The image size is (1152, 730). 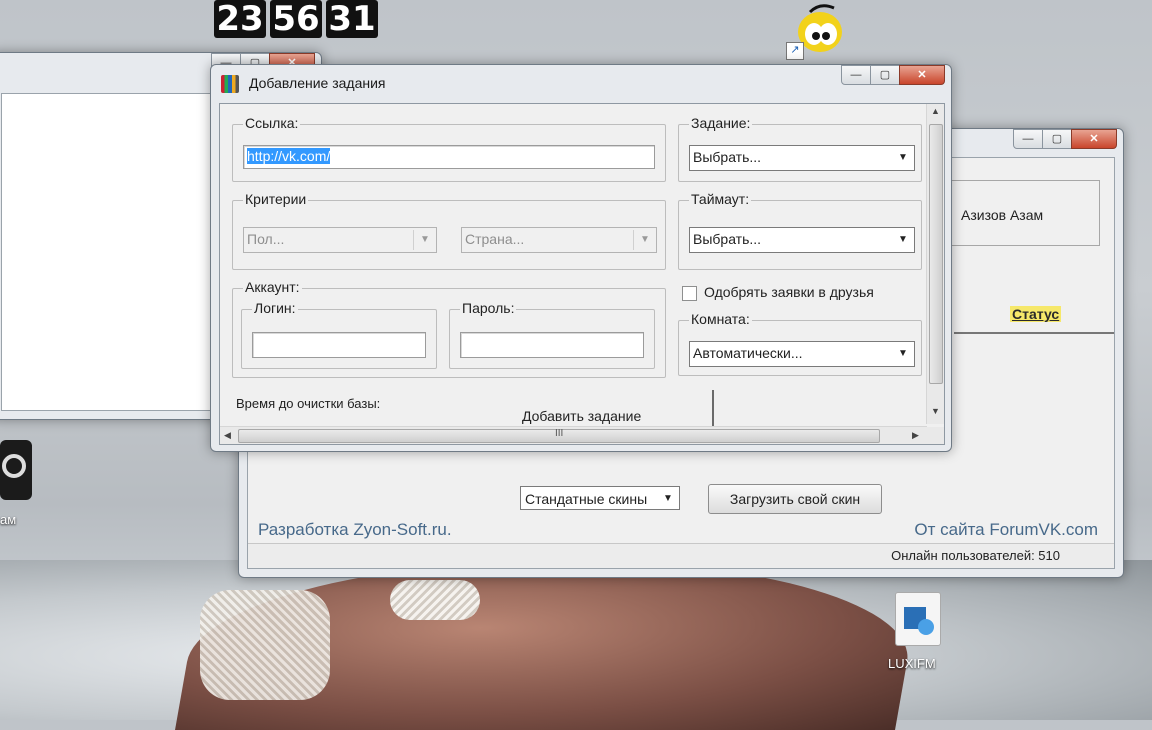 What do you see at coordinates (789, 292) in the screenshot?
I see `approve-friends-label: Одобрять заявки в друзья` at bounding box center [789, 292].